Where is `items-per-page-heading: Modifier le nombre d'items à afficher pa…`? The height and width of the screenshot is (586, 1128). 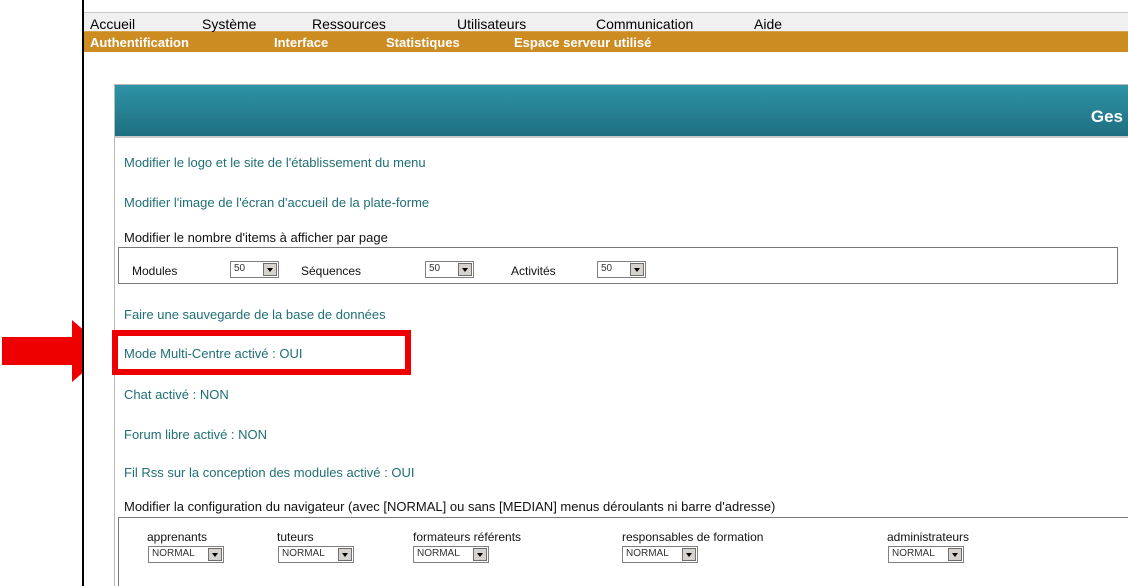 items-per-page-heading: Modifier le nombre d'items à afficher pa… is located at coordinates (256, 237).